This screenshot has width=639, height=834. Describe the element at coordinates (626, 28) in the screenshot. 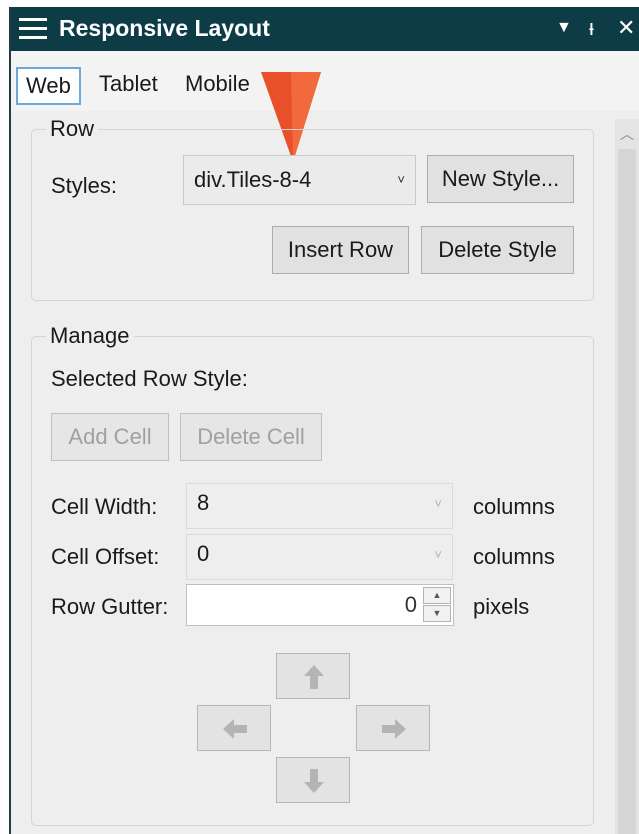

I see `close-icon: ✕` at that location.